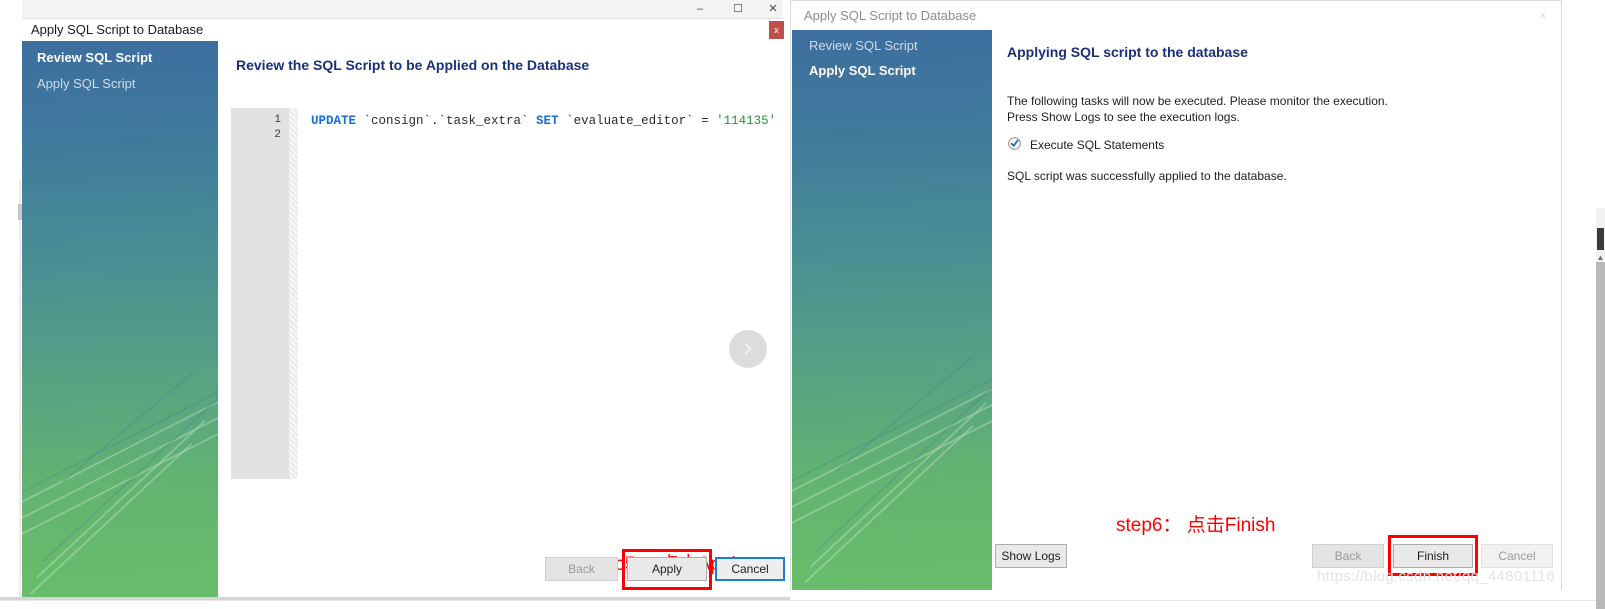  What do you see at coordinates (1543, 15) in the screenshot?
I see `close-icon: x` at bounding box center [1543, 15].